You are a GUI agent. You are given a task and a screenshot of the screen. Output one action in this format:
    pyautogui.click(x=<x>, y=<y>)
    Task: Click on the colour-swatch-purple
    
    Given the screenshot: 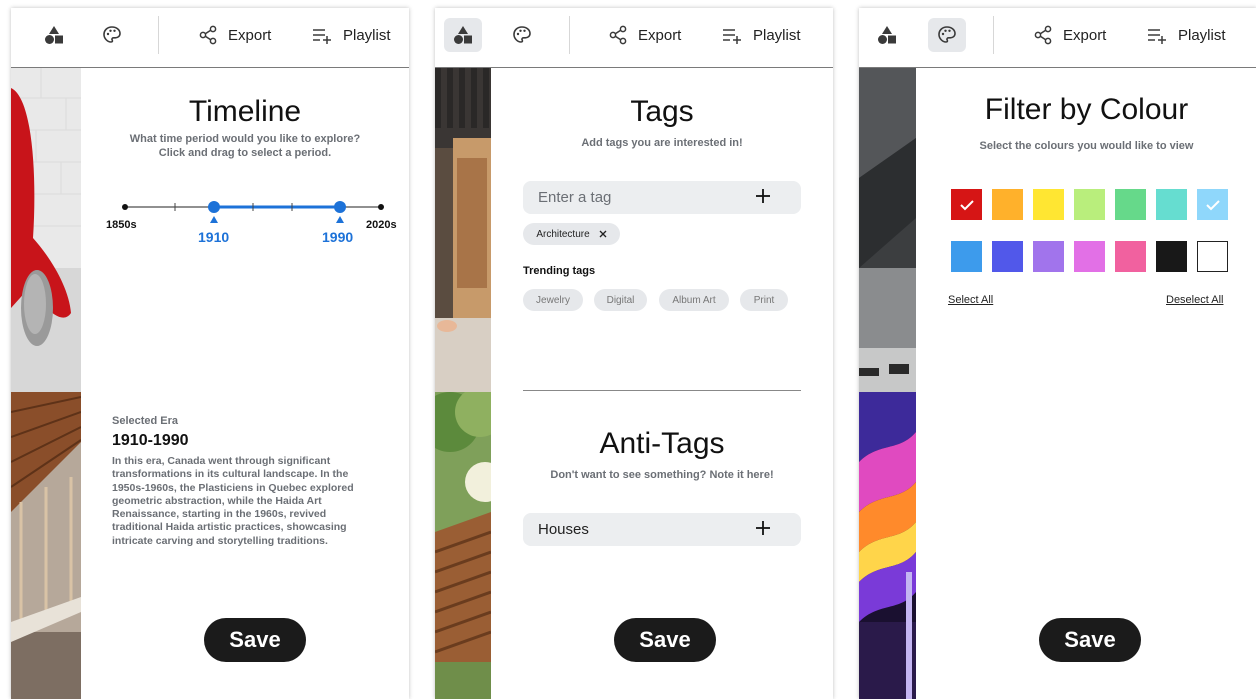 What is the action you would take?
    pyautogui.click(x=1048, y=256)
    